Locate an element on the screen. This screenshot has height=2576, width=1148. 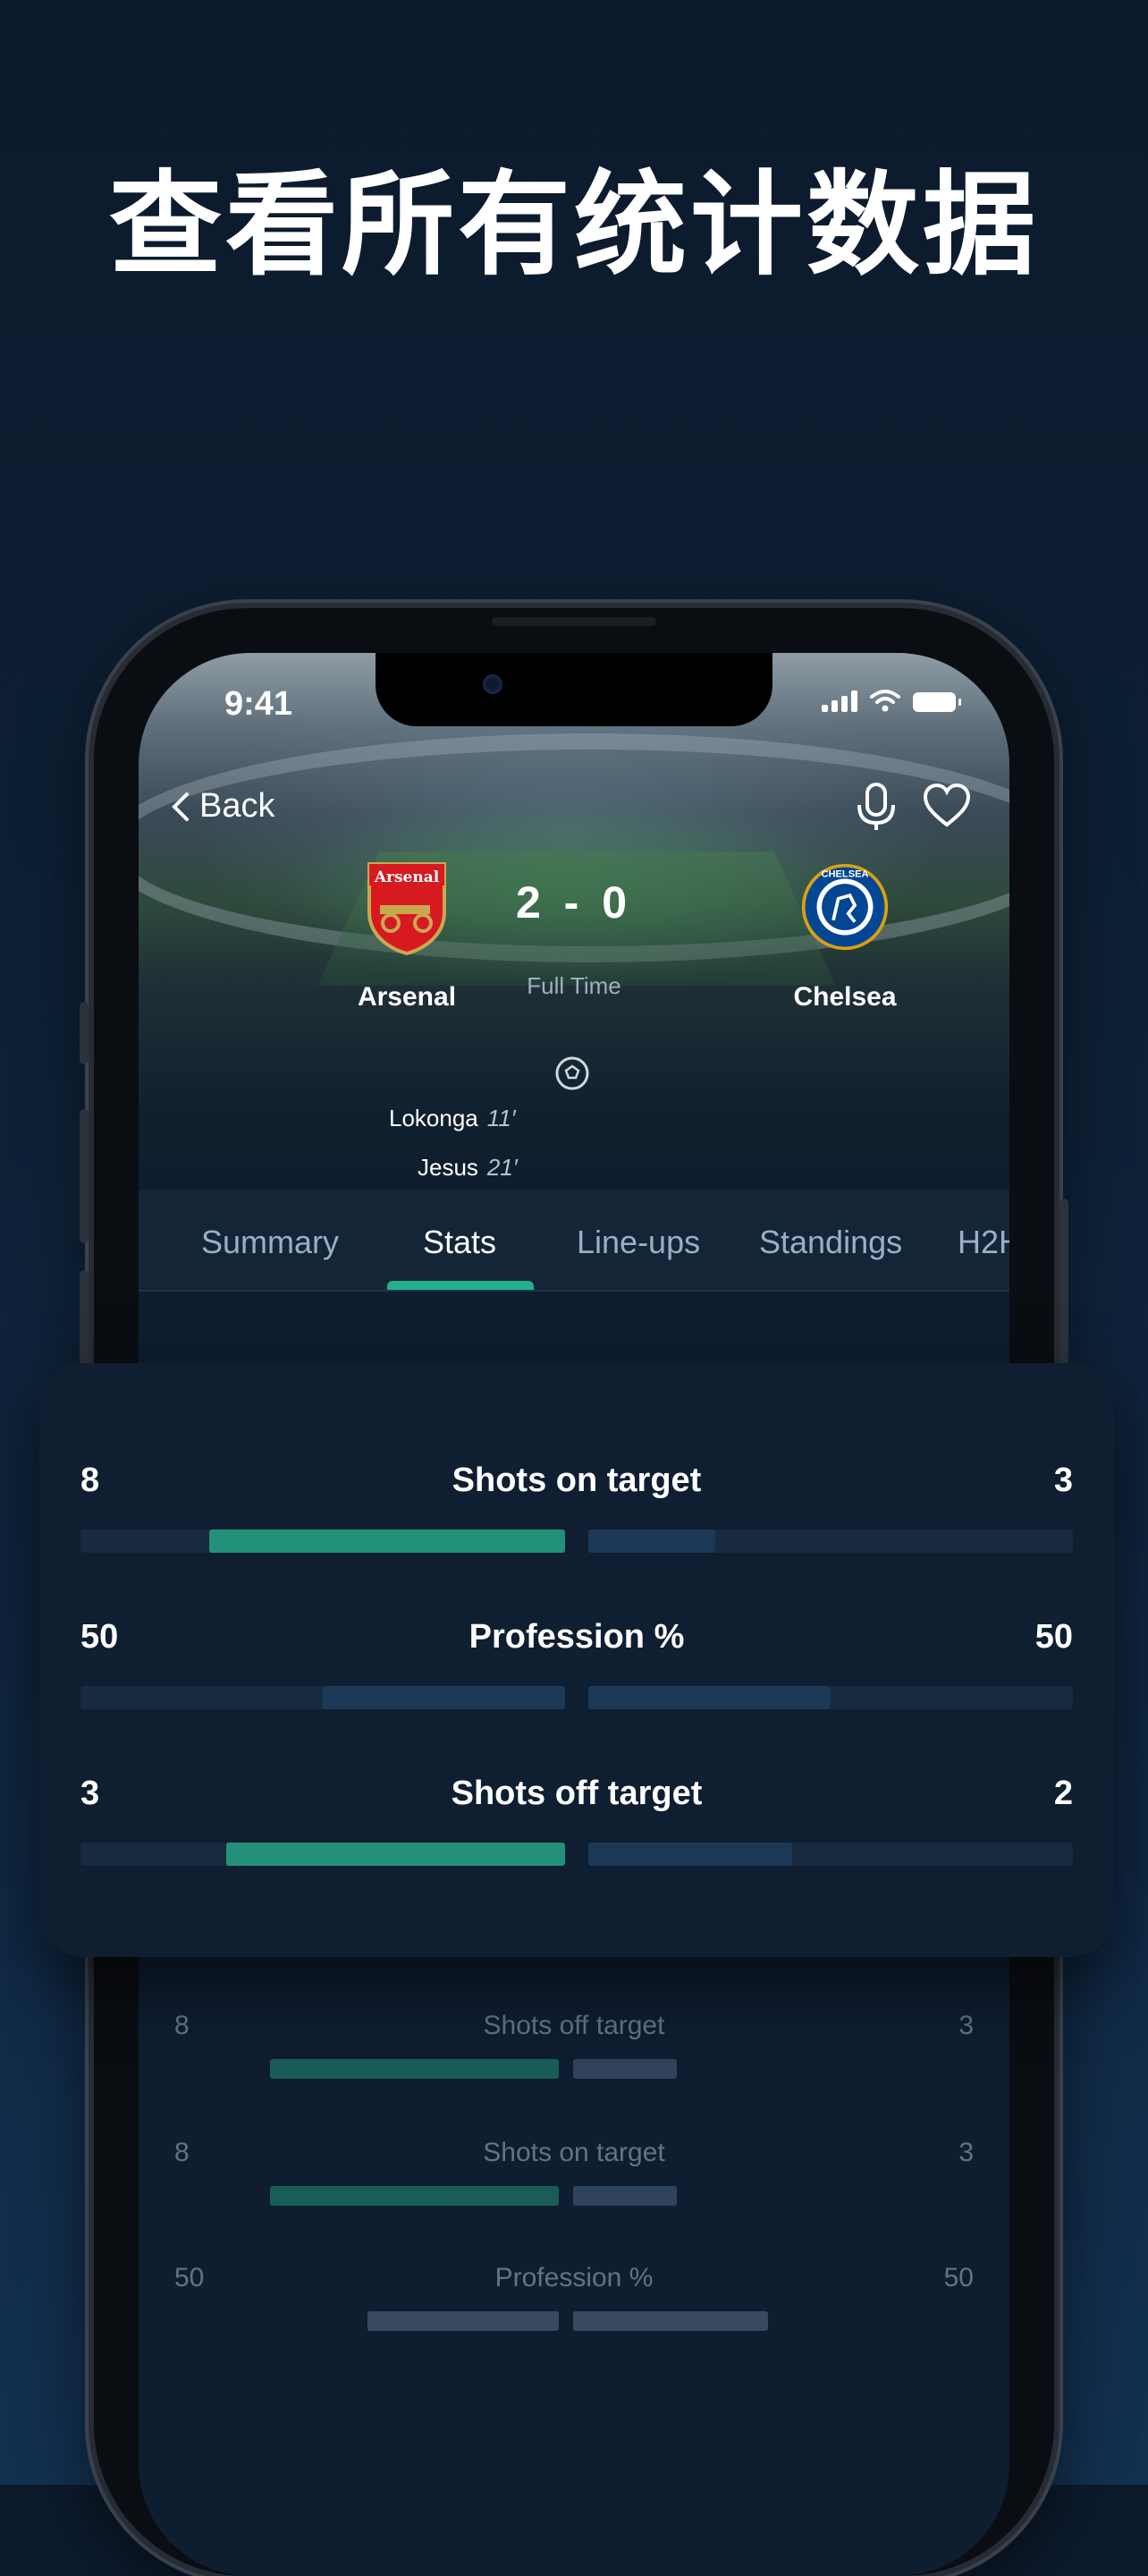
goal-event: Lokonga 11′ is located at coordinates (452, 1118).